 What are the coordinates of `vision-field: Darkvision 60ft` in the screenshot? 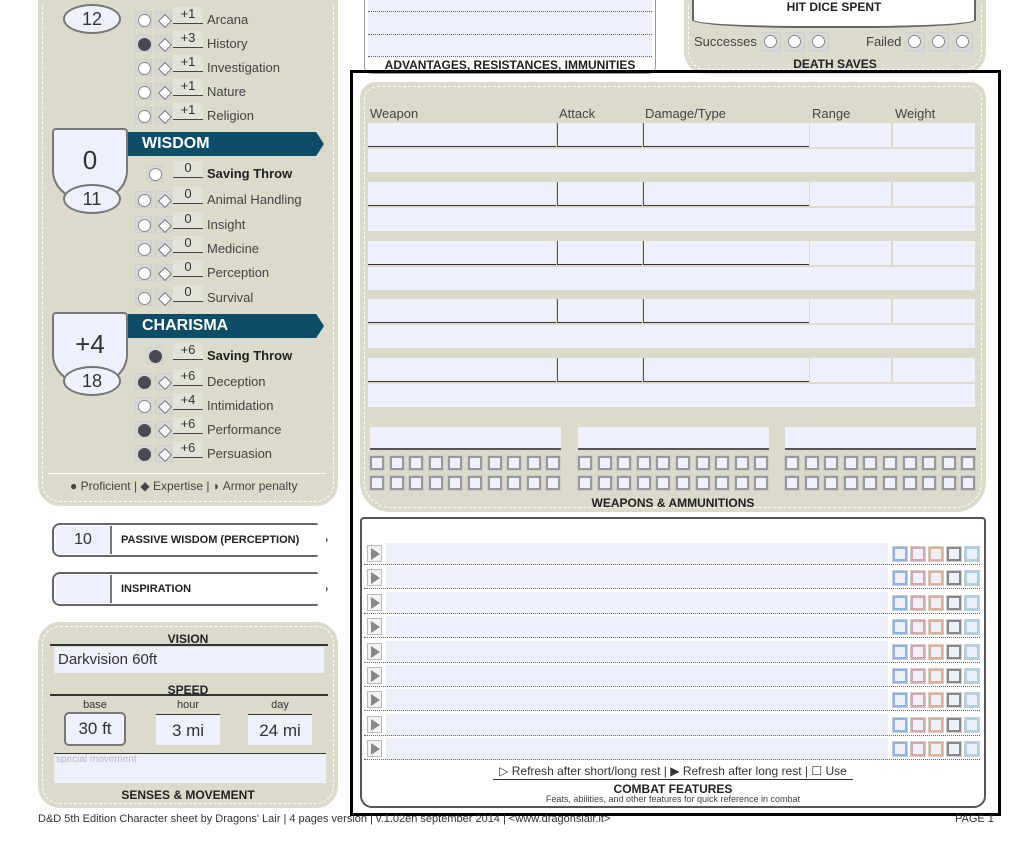 It's located at (189, 660).